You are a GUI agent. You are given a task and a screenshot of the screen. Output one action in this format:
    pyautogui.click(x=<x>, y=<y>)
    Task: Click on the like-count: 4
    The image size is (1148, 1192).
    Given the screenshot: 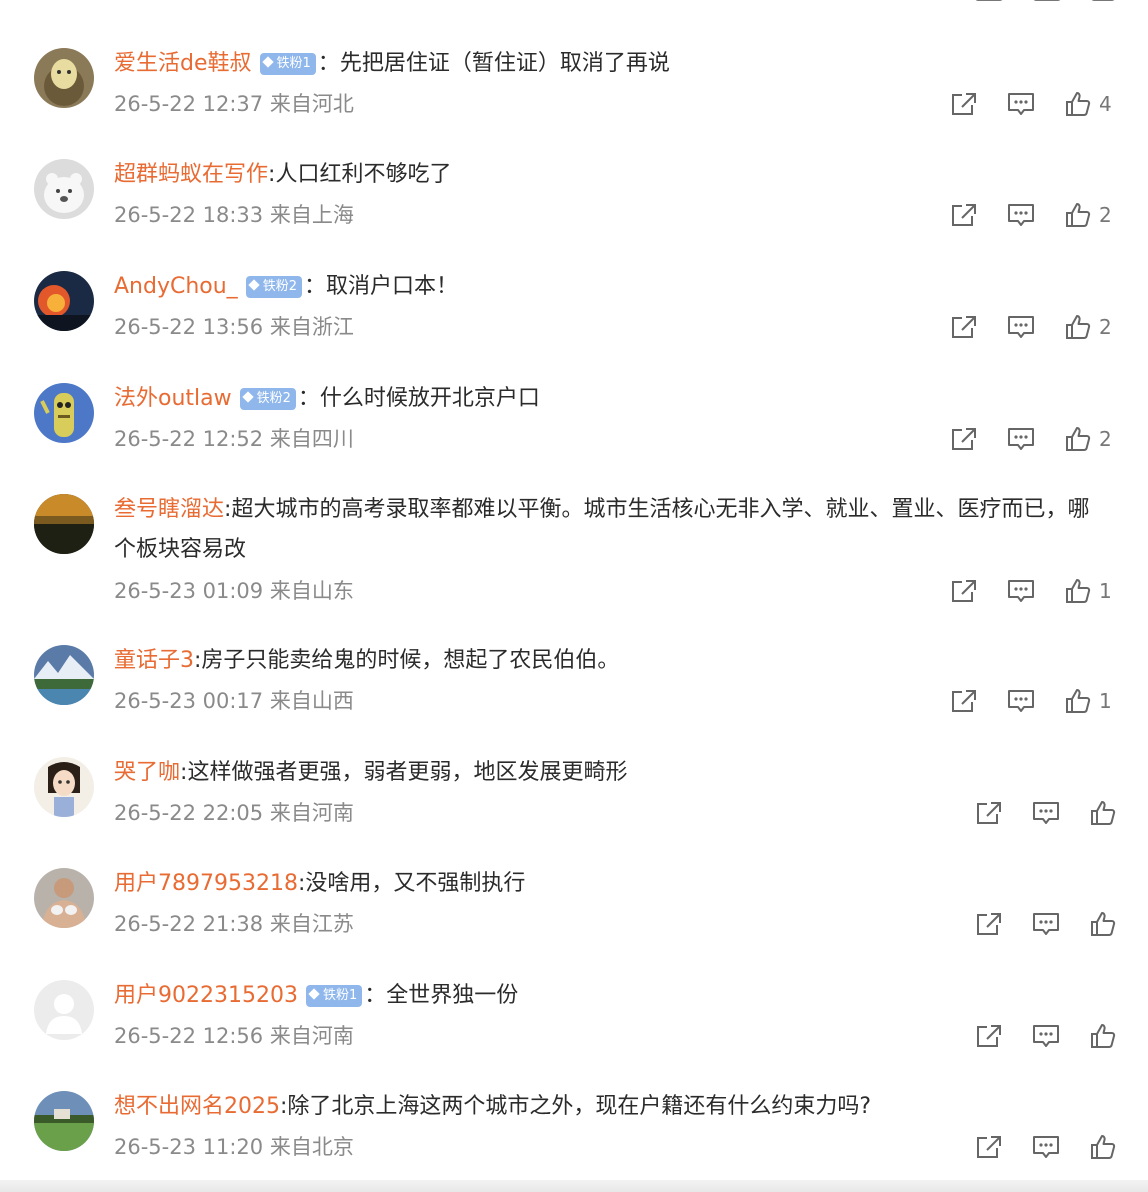 What is the action you would take?
    pyautogui.click(x=1105, y=104)
    